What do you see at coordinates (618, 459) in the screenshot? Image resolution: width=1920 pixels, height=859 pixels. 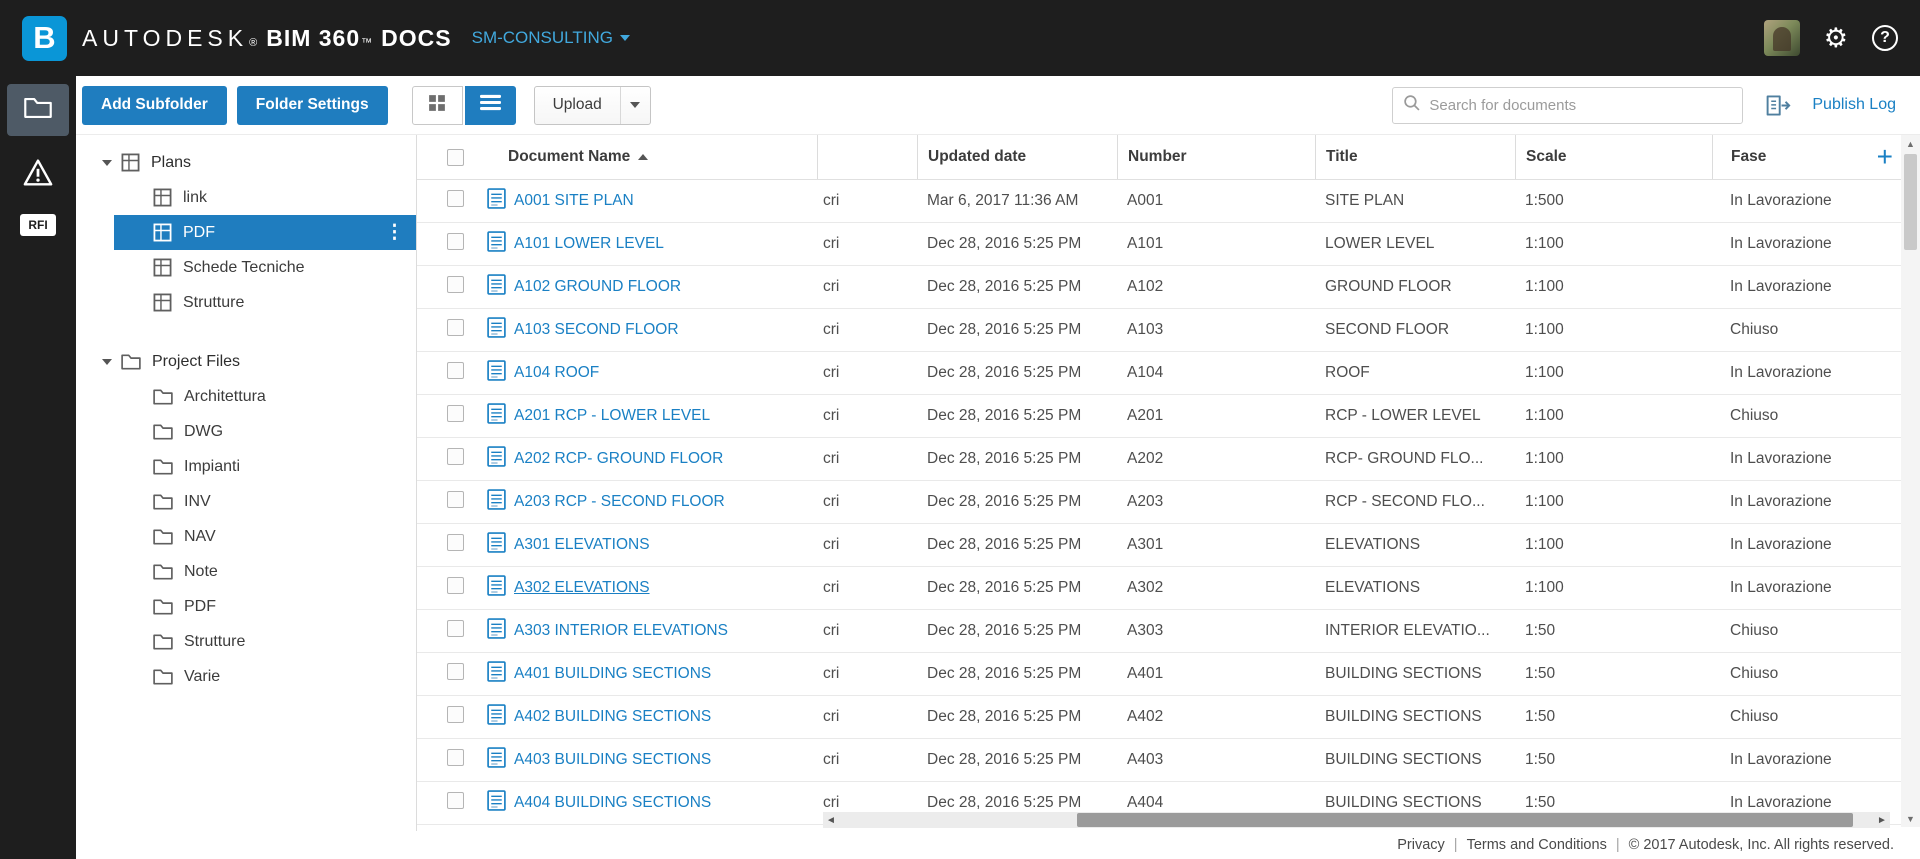 I see `document-name-link: A202 RCP- GROUND FLOOR` at bounding box center [618, 459].